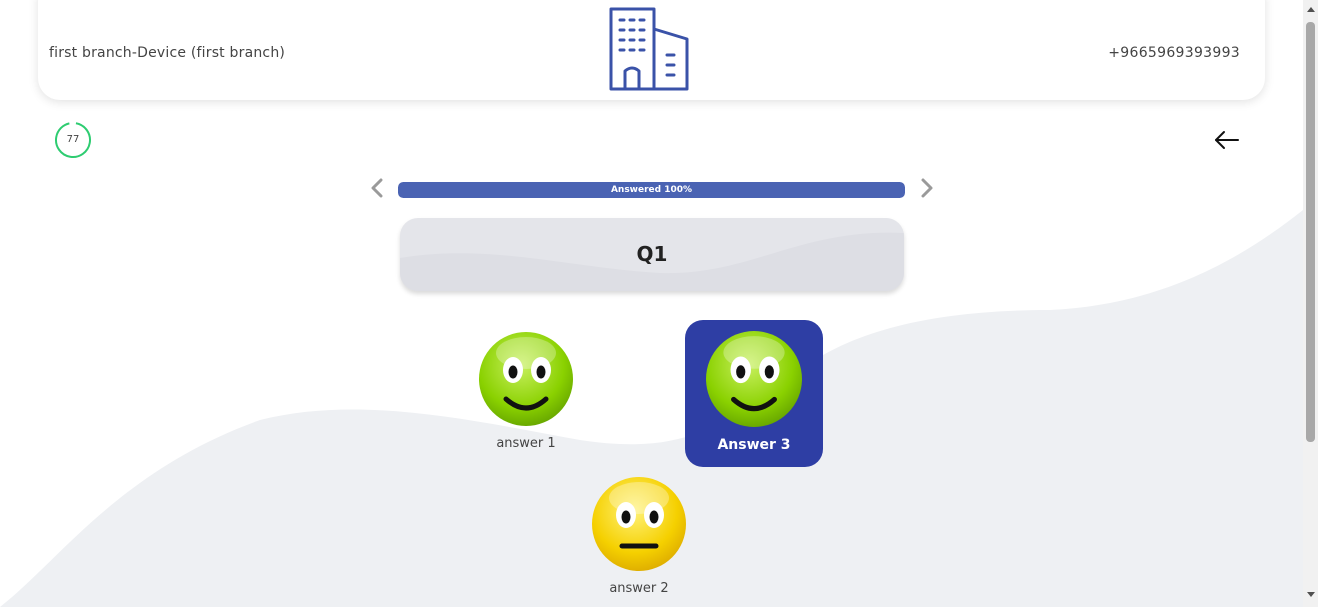 This screenshot has height=607, width=1318. Describe the element at coordinates (754, 445) in the screenshot. I see `answer-3-label: Answer 3` at that location.